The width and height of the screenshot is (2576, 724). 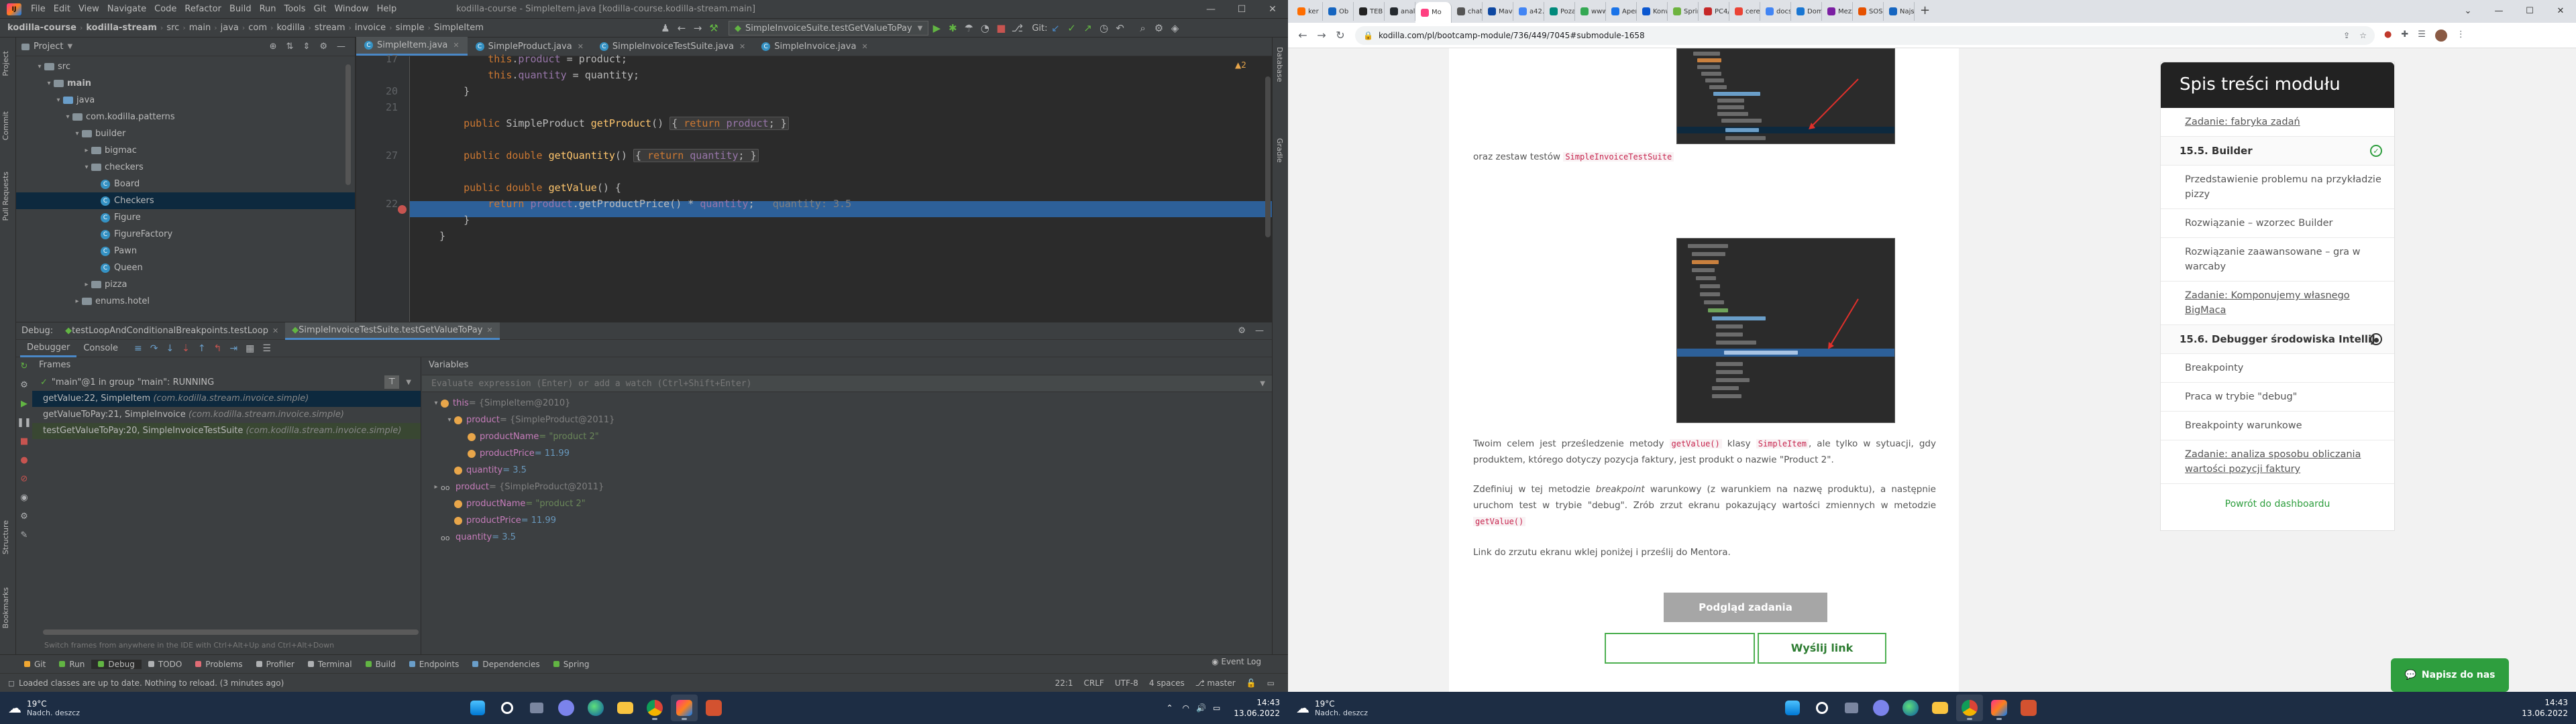 What do you see at coordinates (1837, 11) in the screenshot?
I see `browser-tab: Mezzy!` at bounding box center [1837, 11].